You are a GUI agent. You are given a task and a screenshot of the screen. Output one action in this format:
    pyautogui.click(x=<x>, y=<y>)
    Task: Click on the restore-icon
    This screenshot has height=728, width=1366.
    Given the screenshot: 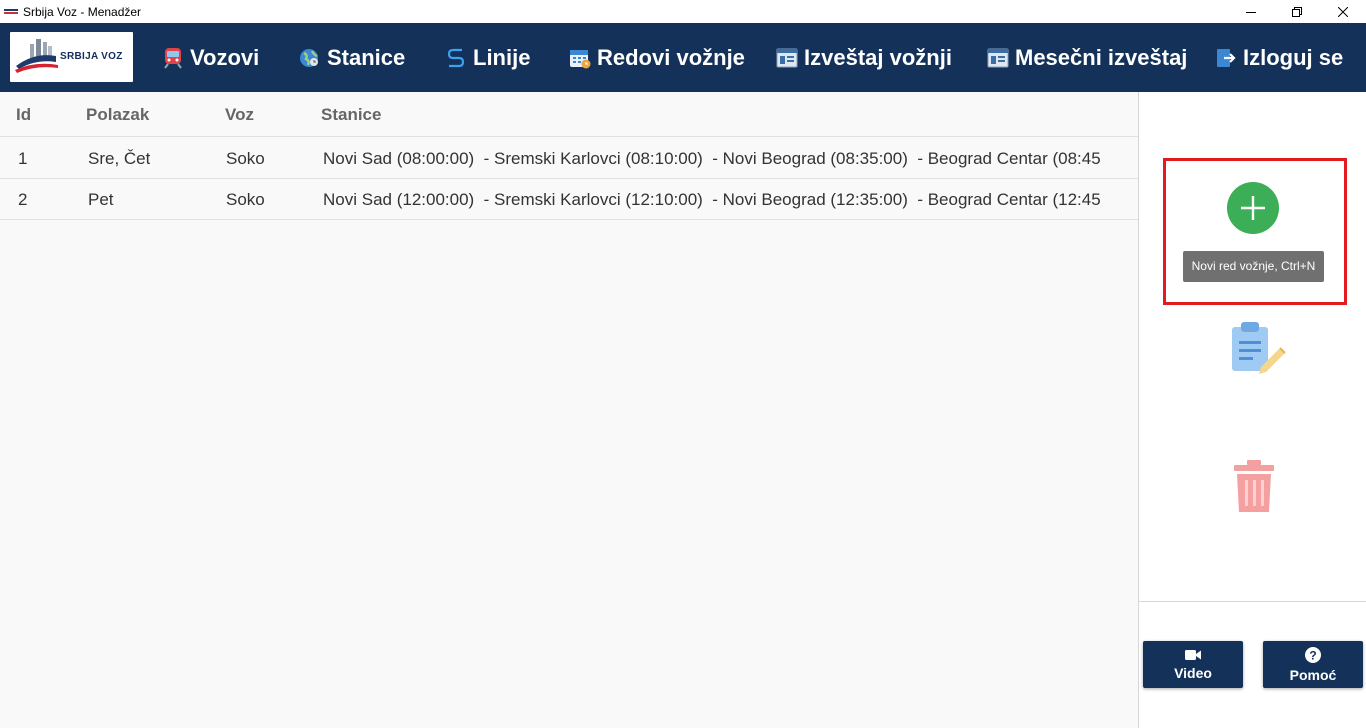 What is the action you would take?
    pyautogui.click(x=1297, y=11)
    